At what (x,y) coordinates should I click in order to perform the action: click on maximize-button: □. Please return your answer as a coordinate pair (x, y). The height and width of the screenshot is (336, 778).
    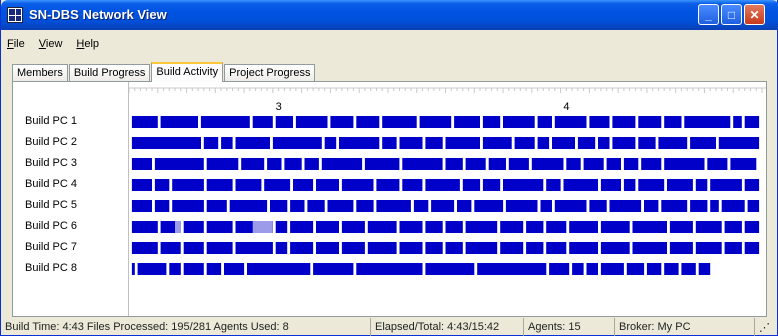
    Looking at the image, I should click on (731, 14).